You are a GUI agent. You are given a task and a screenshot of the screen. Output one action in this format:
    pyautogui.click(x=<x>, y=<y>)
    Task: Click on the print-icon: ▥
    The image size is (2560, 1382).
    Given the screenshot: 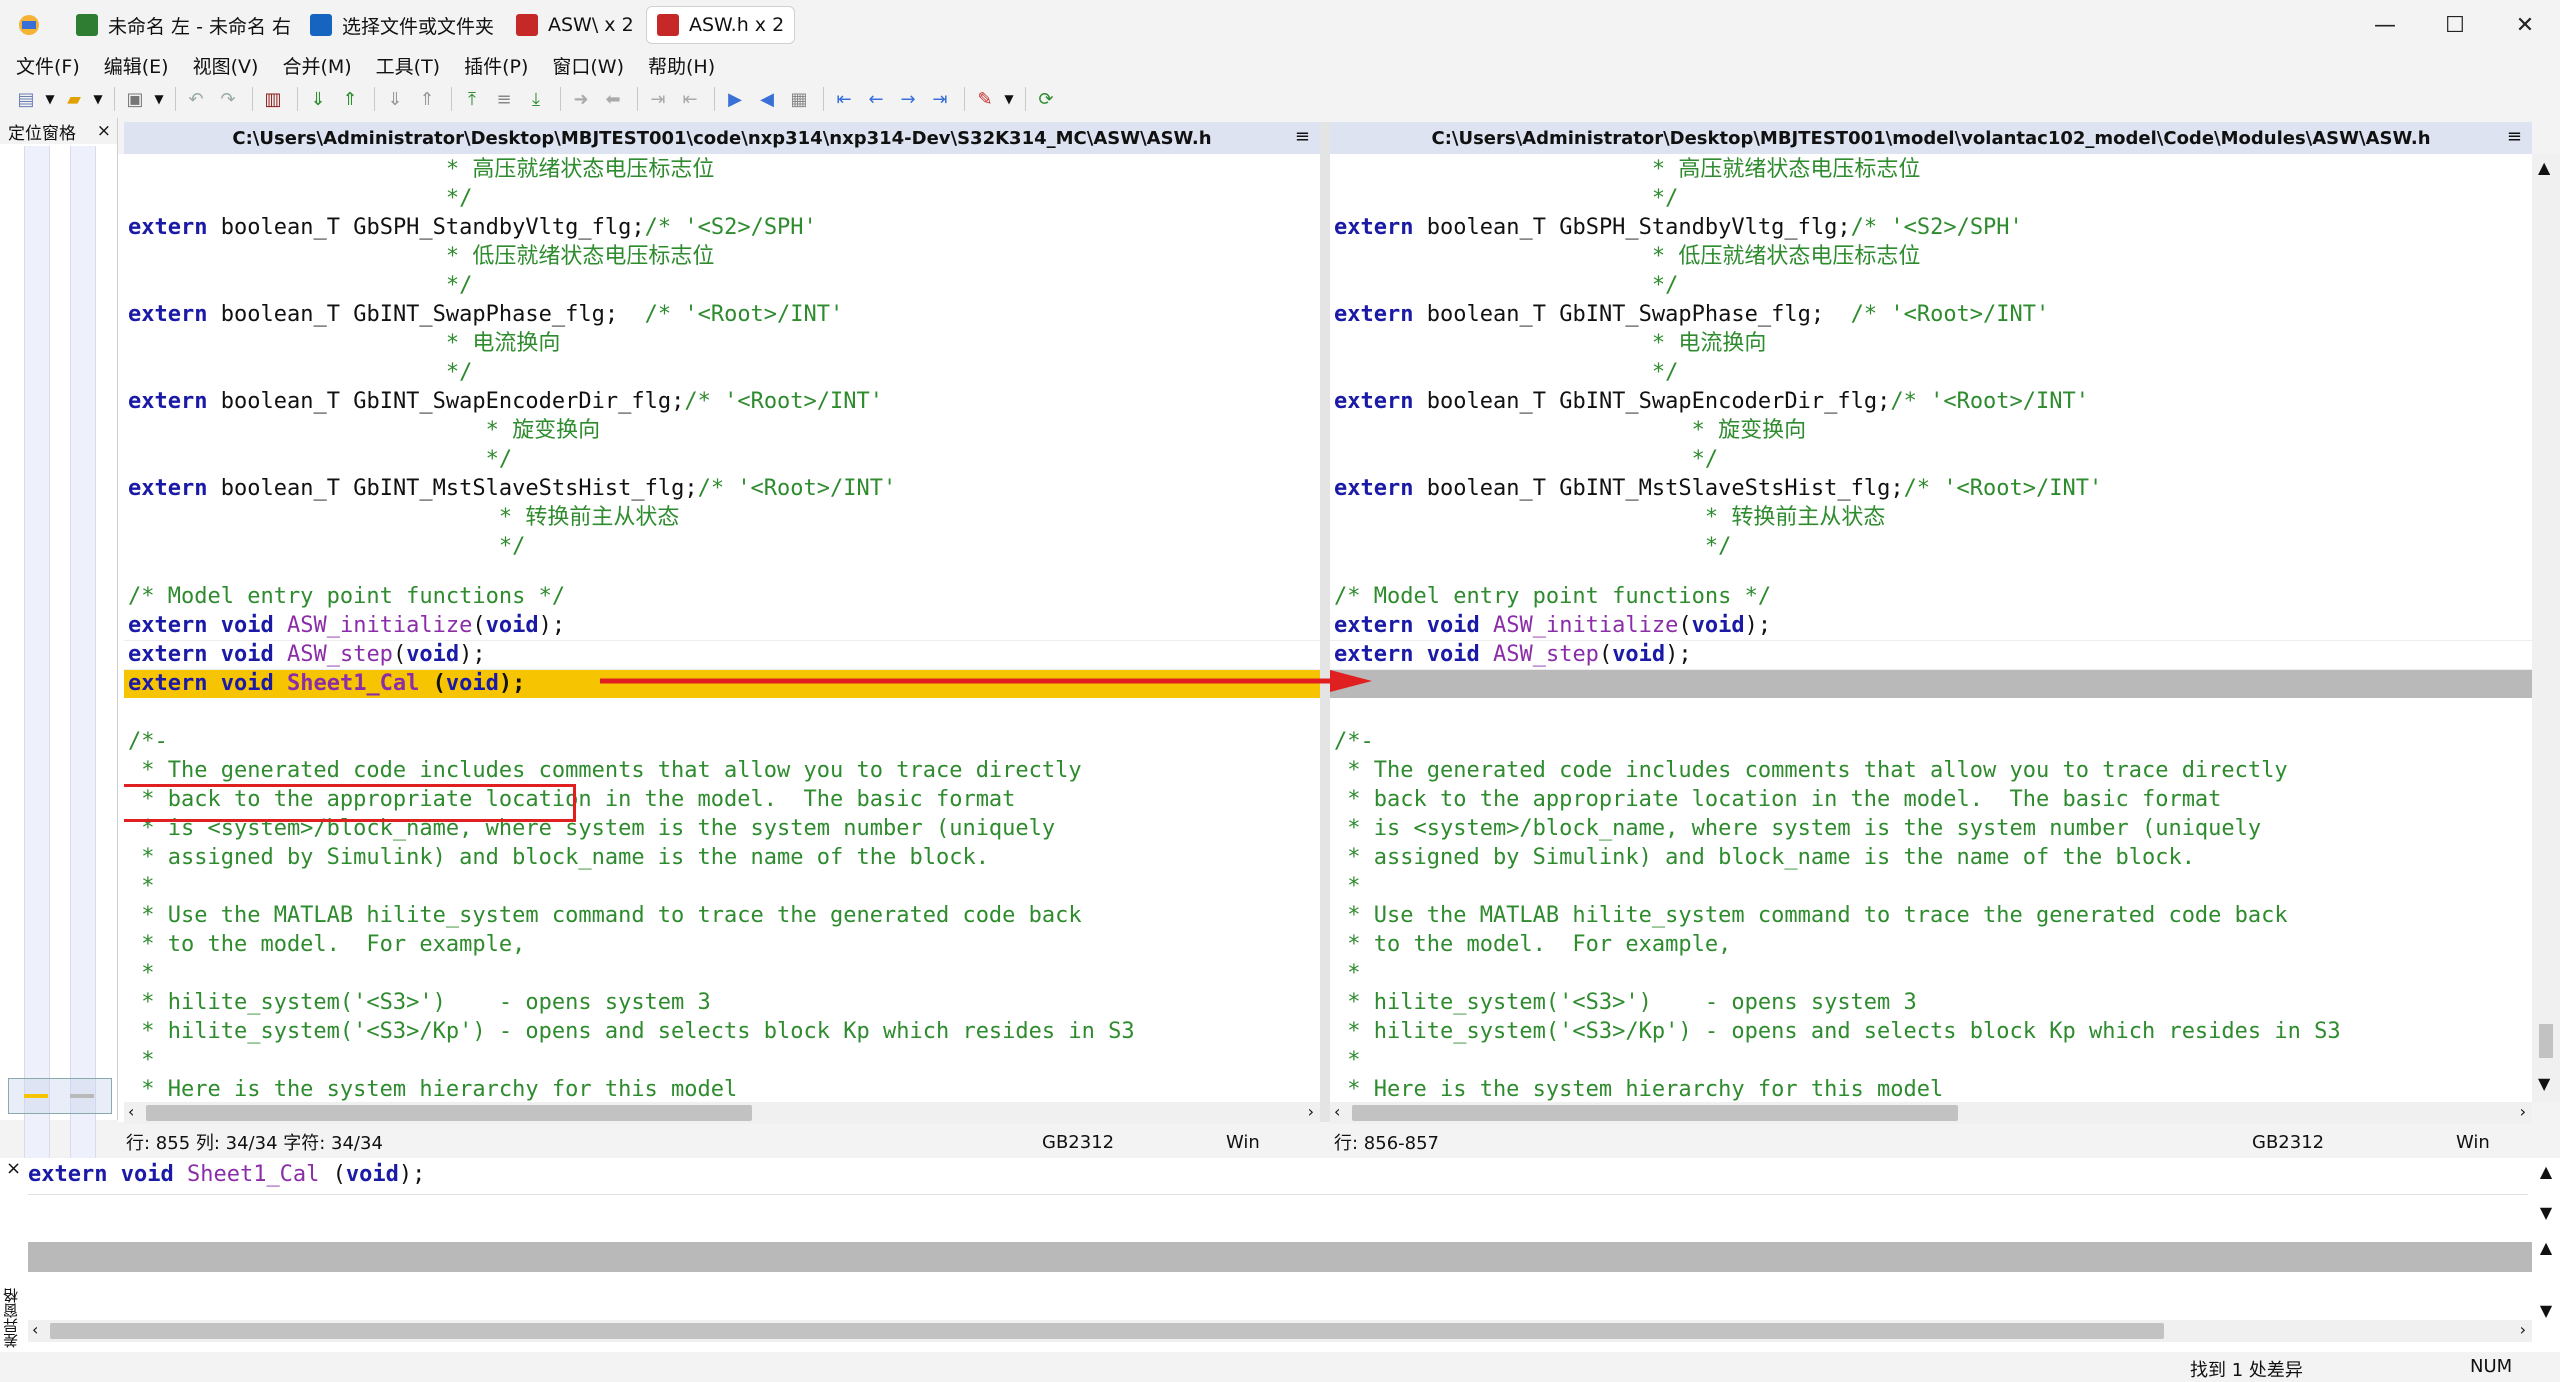 What is the action you would take?
    pyautogui.click(x=273, y=99)
    